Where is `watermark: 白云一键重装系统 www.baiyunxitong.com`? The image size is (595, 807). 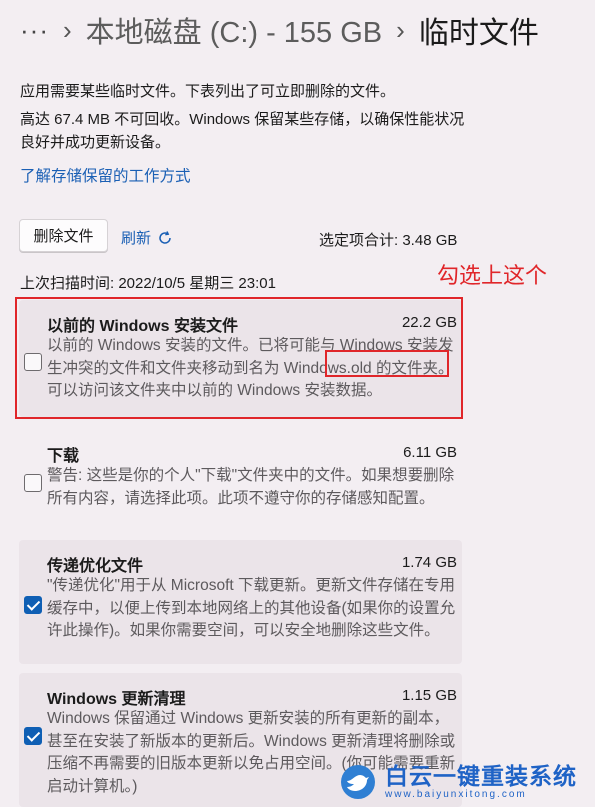 watermark: 白云一键重装系统 www.baiyunxitong.com is located at coordinates (459, 781).